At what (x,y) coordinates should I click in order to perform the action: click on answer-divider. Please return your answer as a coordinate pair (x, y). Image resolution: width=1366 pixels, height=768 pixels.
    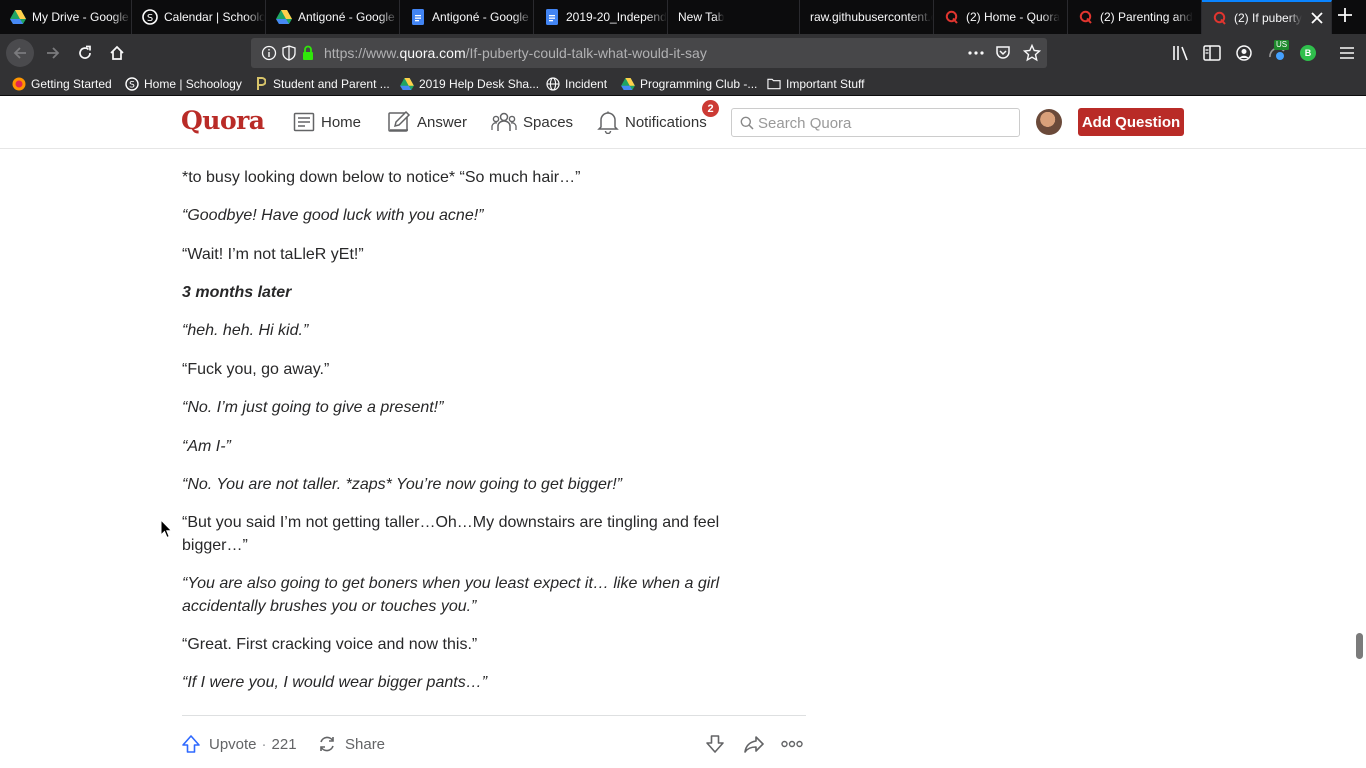
    Looking at the image, I should click on (494, 715).